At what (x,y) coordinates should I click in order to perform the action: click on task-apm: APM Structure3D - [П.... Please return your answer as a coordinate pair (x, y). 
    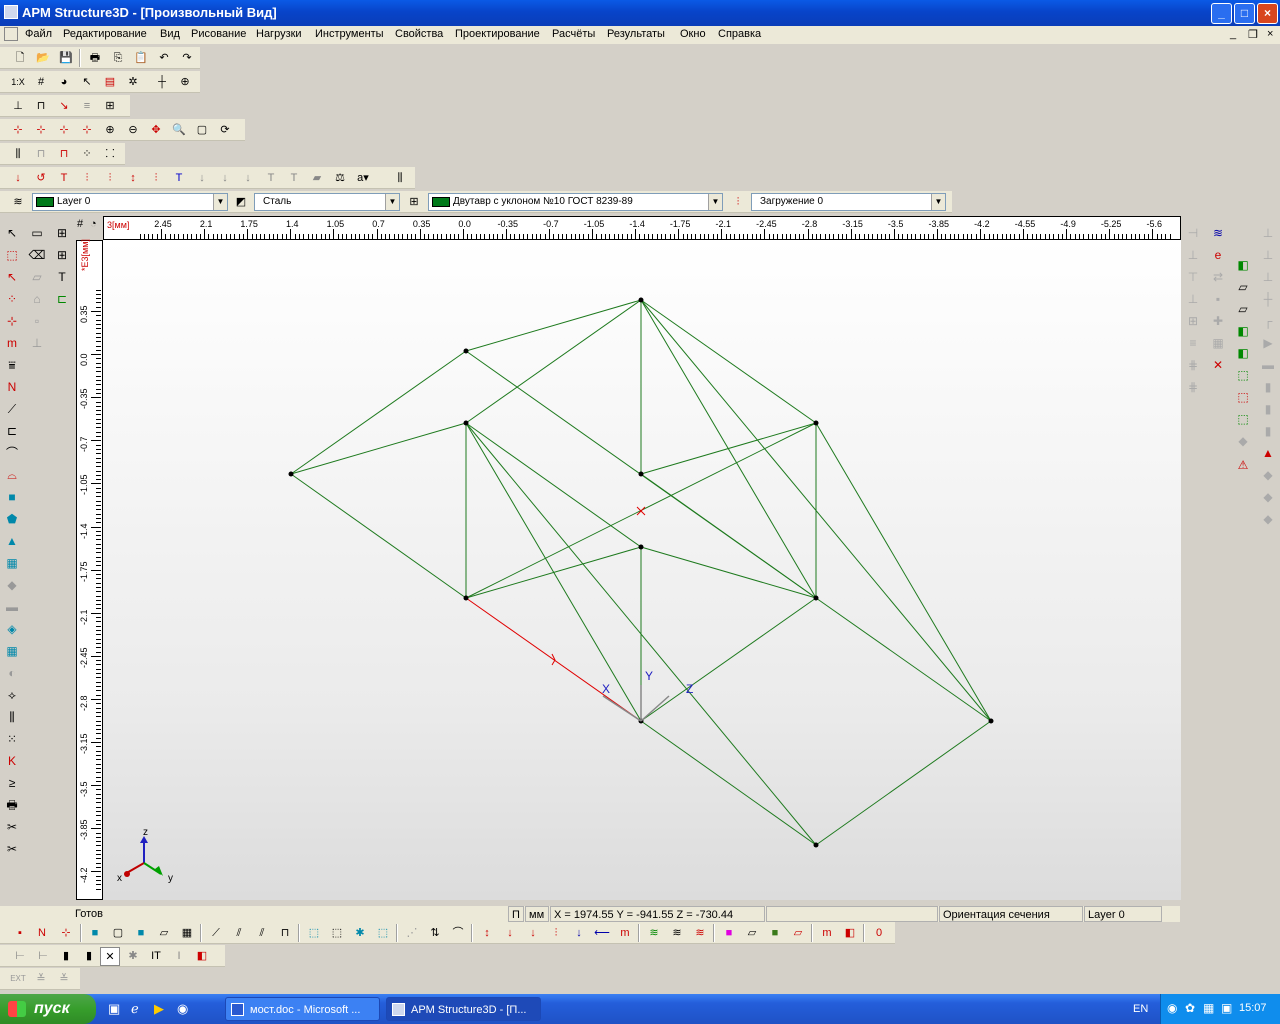
    Looking at the image, I should click on (463, 1009).